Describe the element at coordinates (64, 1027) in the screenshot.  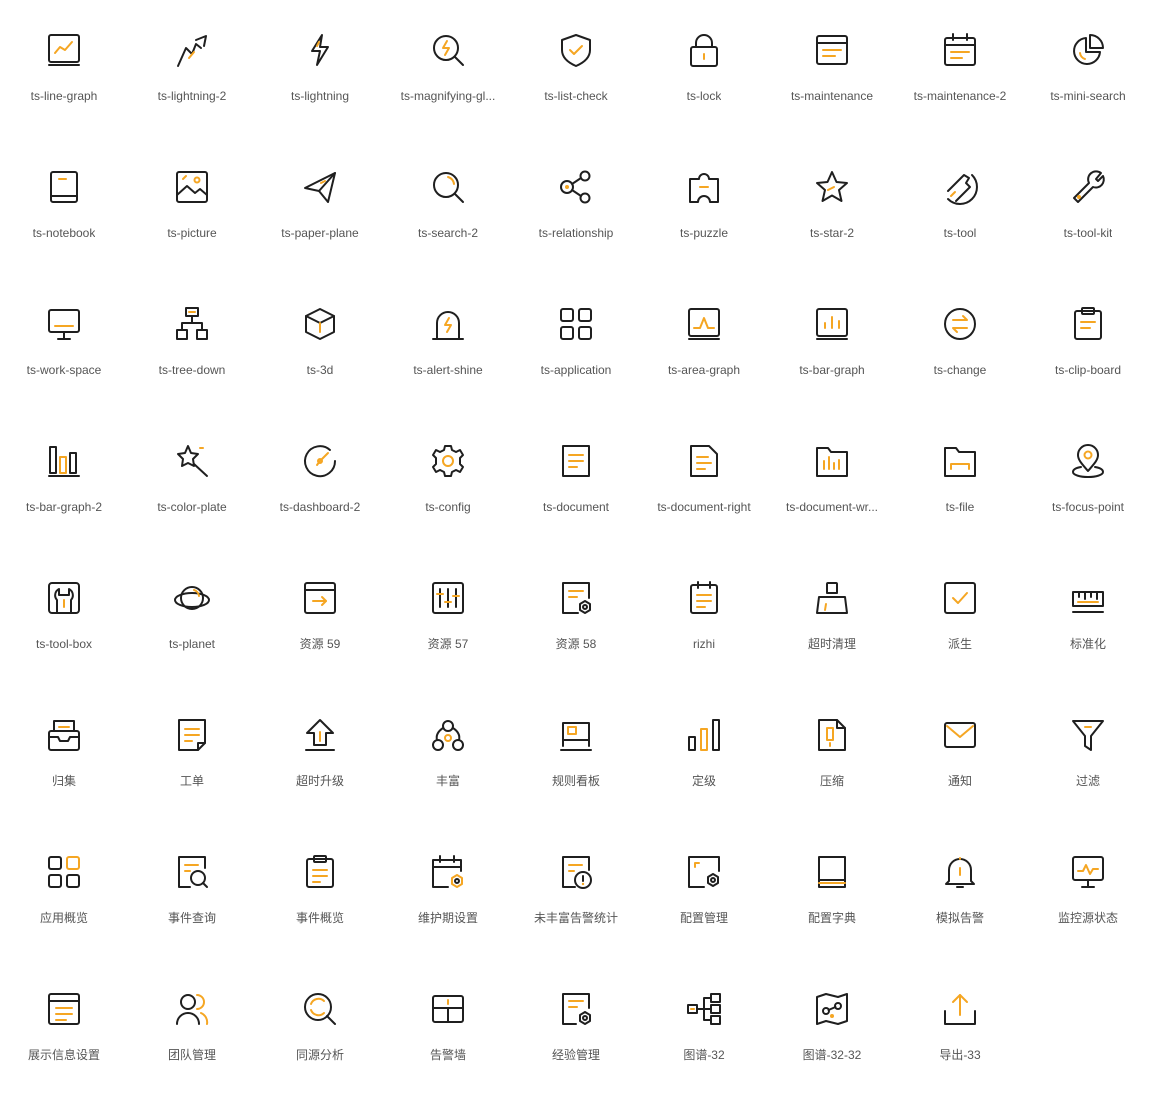
I see `icon-tile: 展示信息设置` at that location.